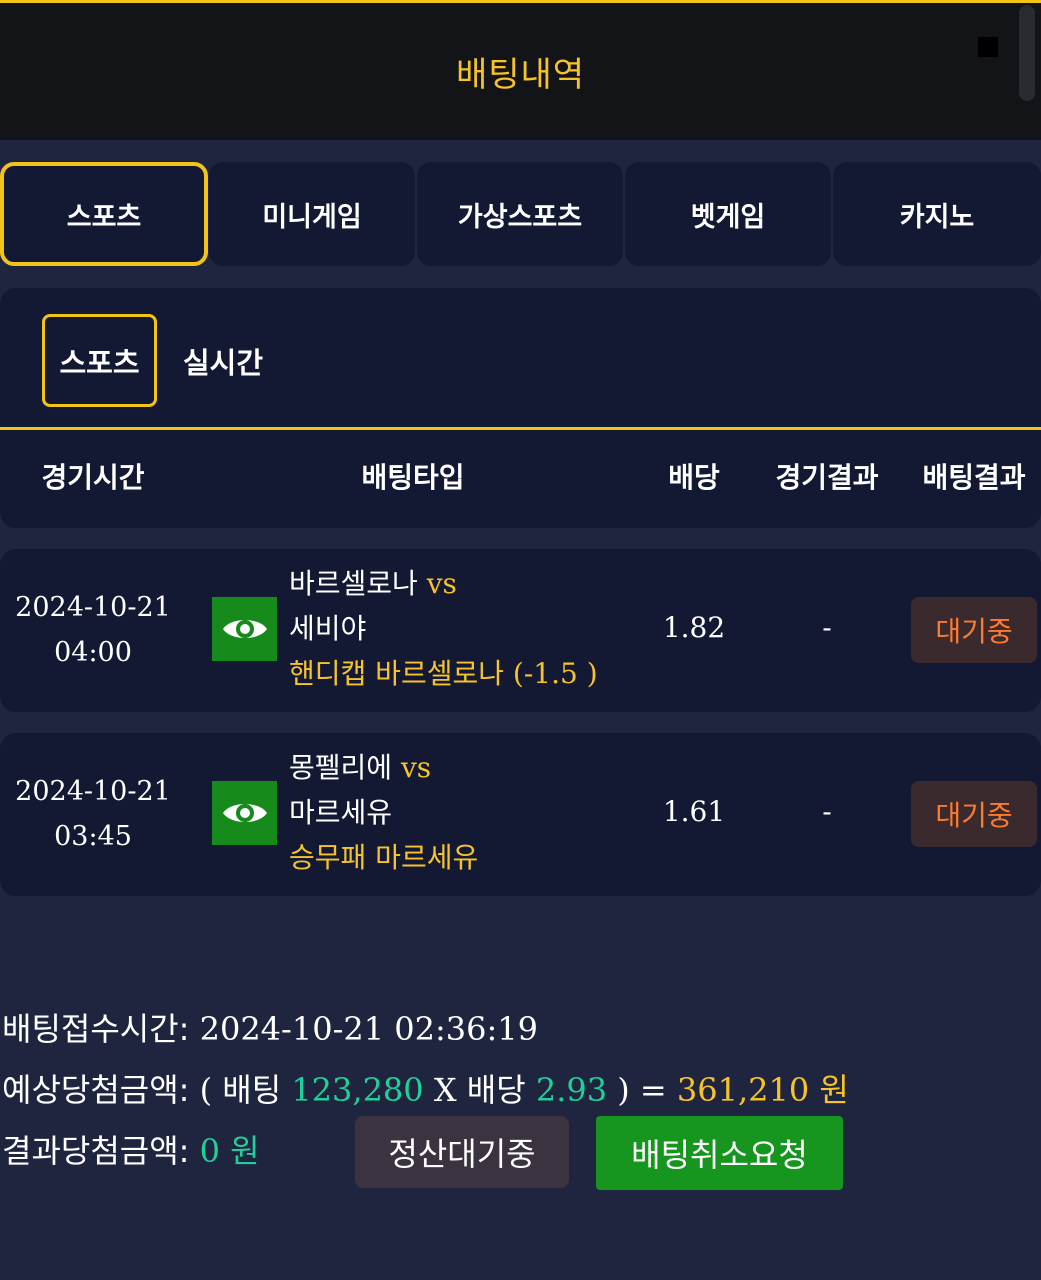 The height and width of the screenshot is (1280, 1041). I want to click on table-header: 경기시간 배팅타입 배당 경기결과 배팅결과, so click(520, 479).